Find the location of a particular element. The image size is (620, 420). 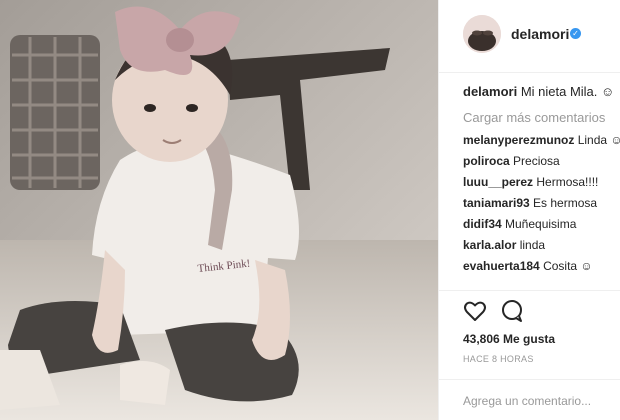

list-item: taniamari93 Es hermosa is located at coordinates (541, 206).